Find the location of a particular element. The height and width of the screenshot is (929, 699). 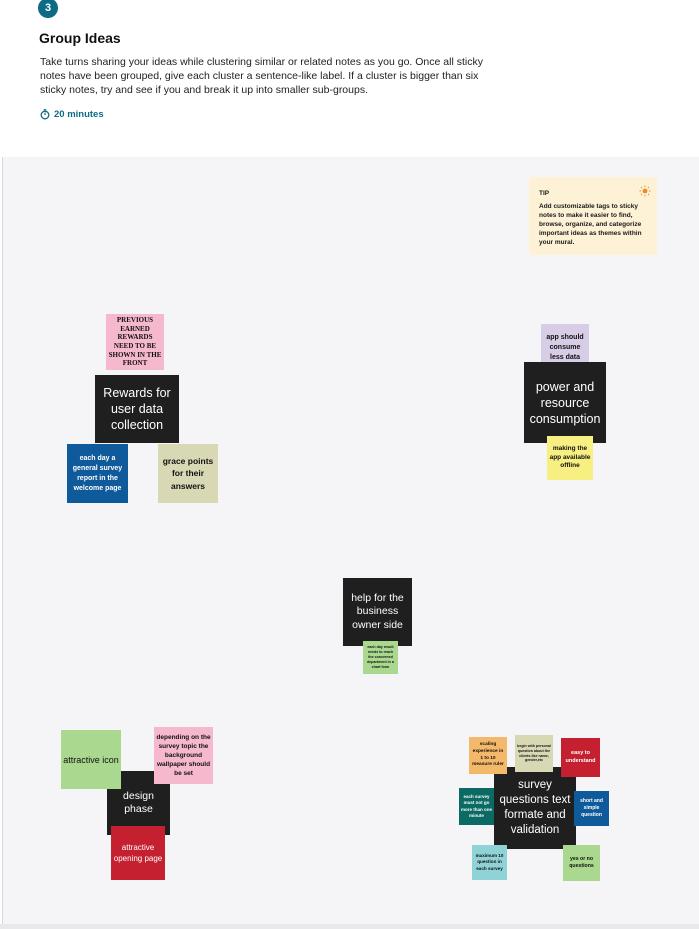

timer: 20 minutes is located at coordinates (72, 114).